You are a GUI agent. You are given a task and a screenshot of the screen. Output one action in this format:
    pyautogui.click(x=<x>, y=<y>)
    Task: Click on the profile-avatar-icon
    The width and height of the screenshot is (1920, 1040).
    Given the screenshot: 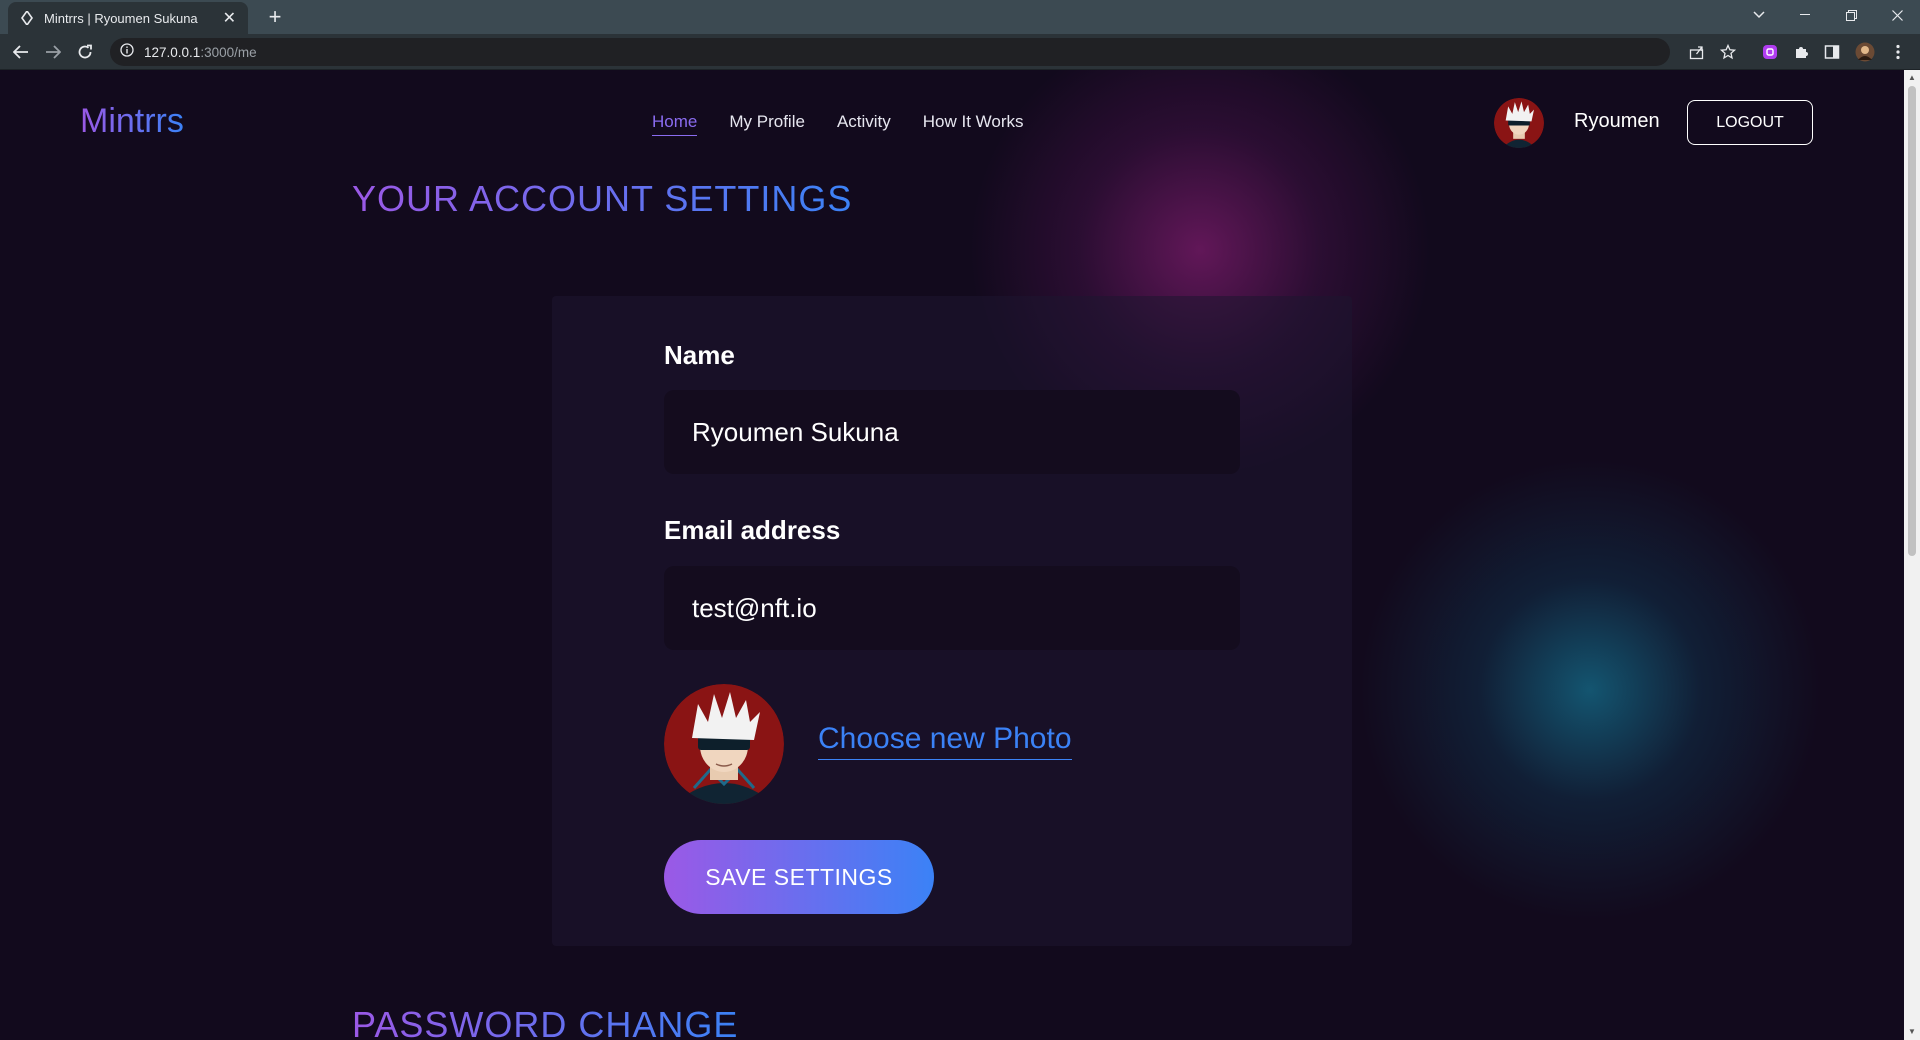 What is the action you would take?
    pyautogui.click(x=1865, y=52)
    